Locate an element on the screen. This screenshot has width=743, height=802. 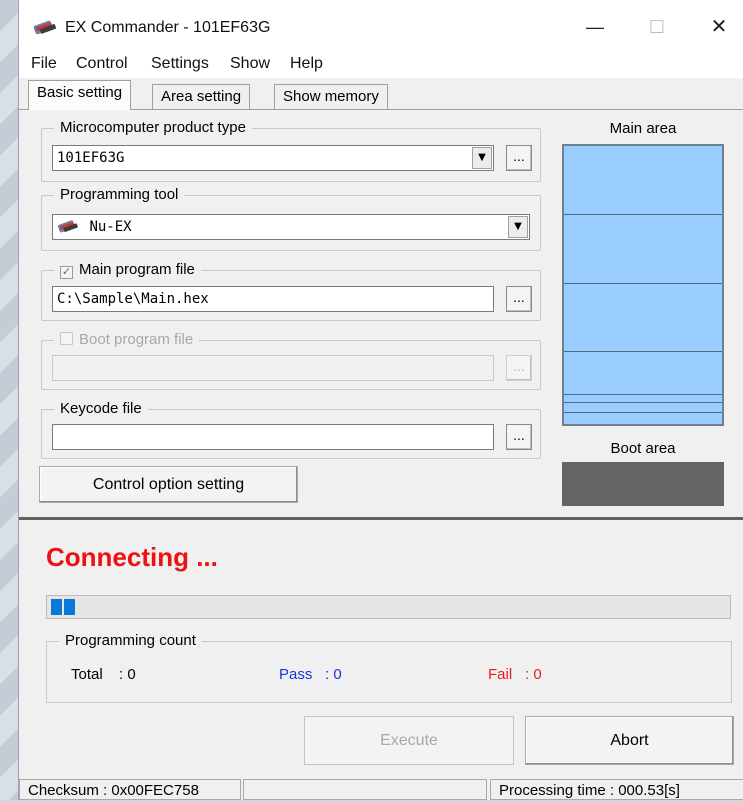
window-title: EX Commander - 101EF63G is located at coordinates (168, 27).